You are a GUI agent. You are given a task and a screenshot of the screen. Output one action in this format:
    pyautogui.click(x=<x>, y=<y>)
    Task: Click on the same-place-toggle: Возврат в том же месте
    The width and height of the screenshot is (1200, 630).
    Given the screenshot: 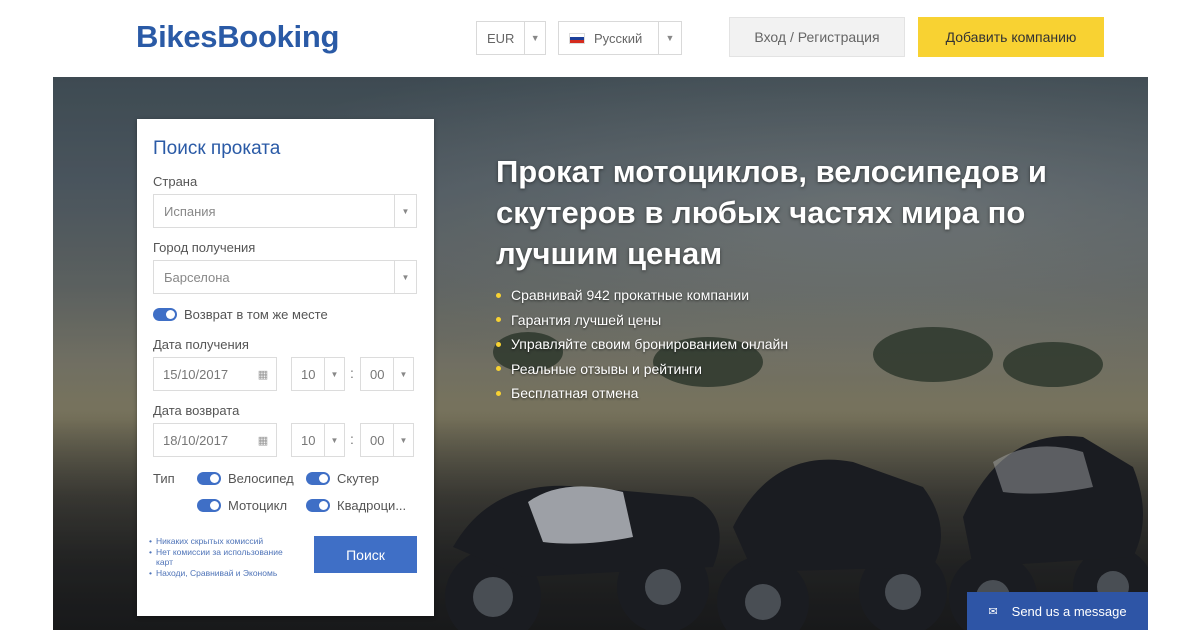 What is the action you would take?
    pyautogui.click(x=240, y=314)
    